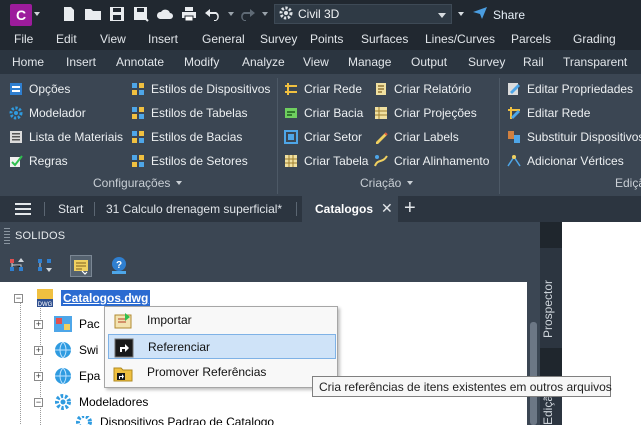 This screenshot has height=425, width=641. Describe the element at coordinates (323, 89) in the screenshot. I see `criar-rede-button: Criar Rede` at that location.